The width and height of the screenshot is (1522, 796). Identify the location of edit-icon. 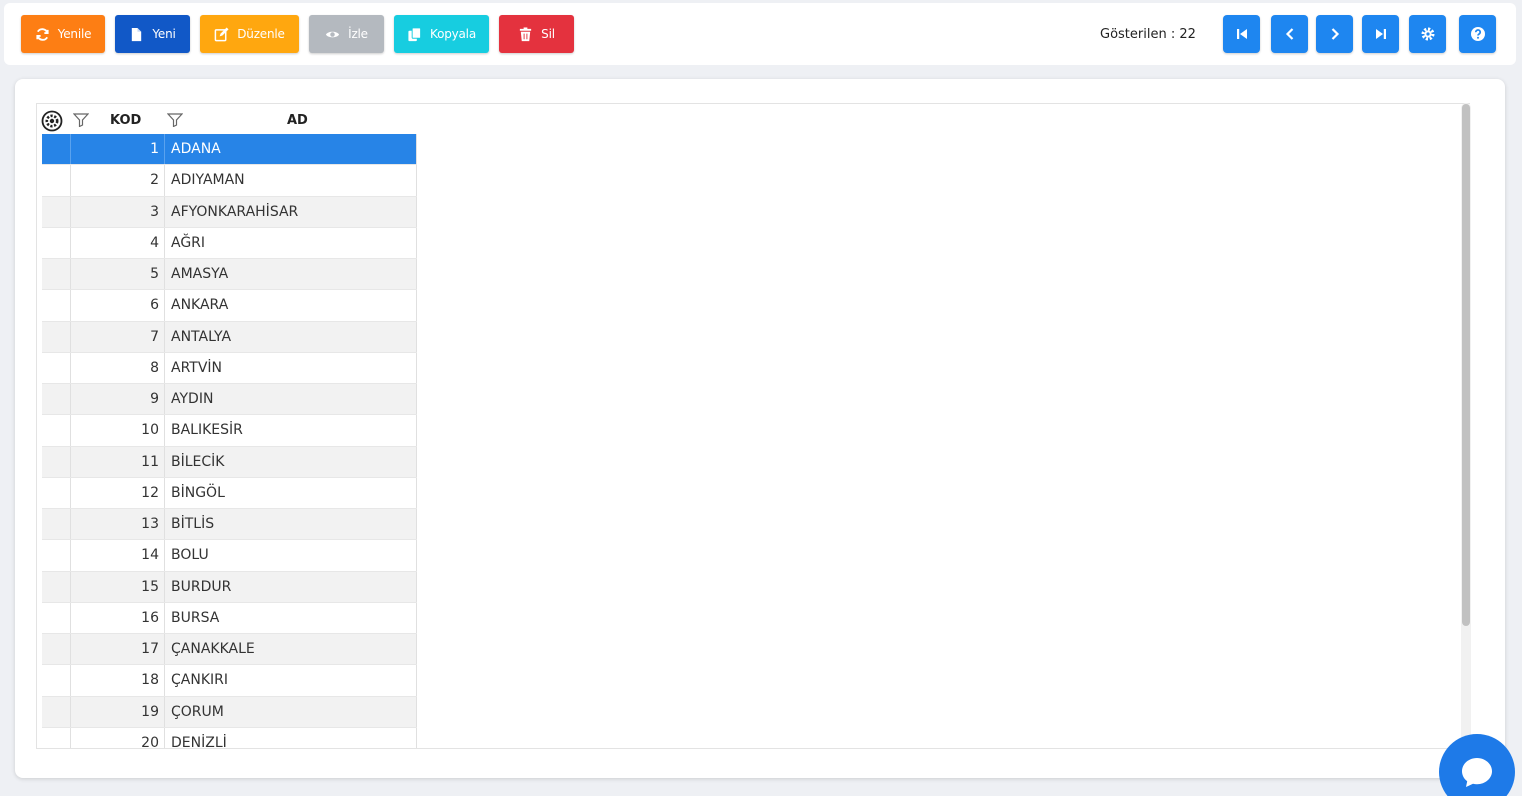
(221, 33).